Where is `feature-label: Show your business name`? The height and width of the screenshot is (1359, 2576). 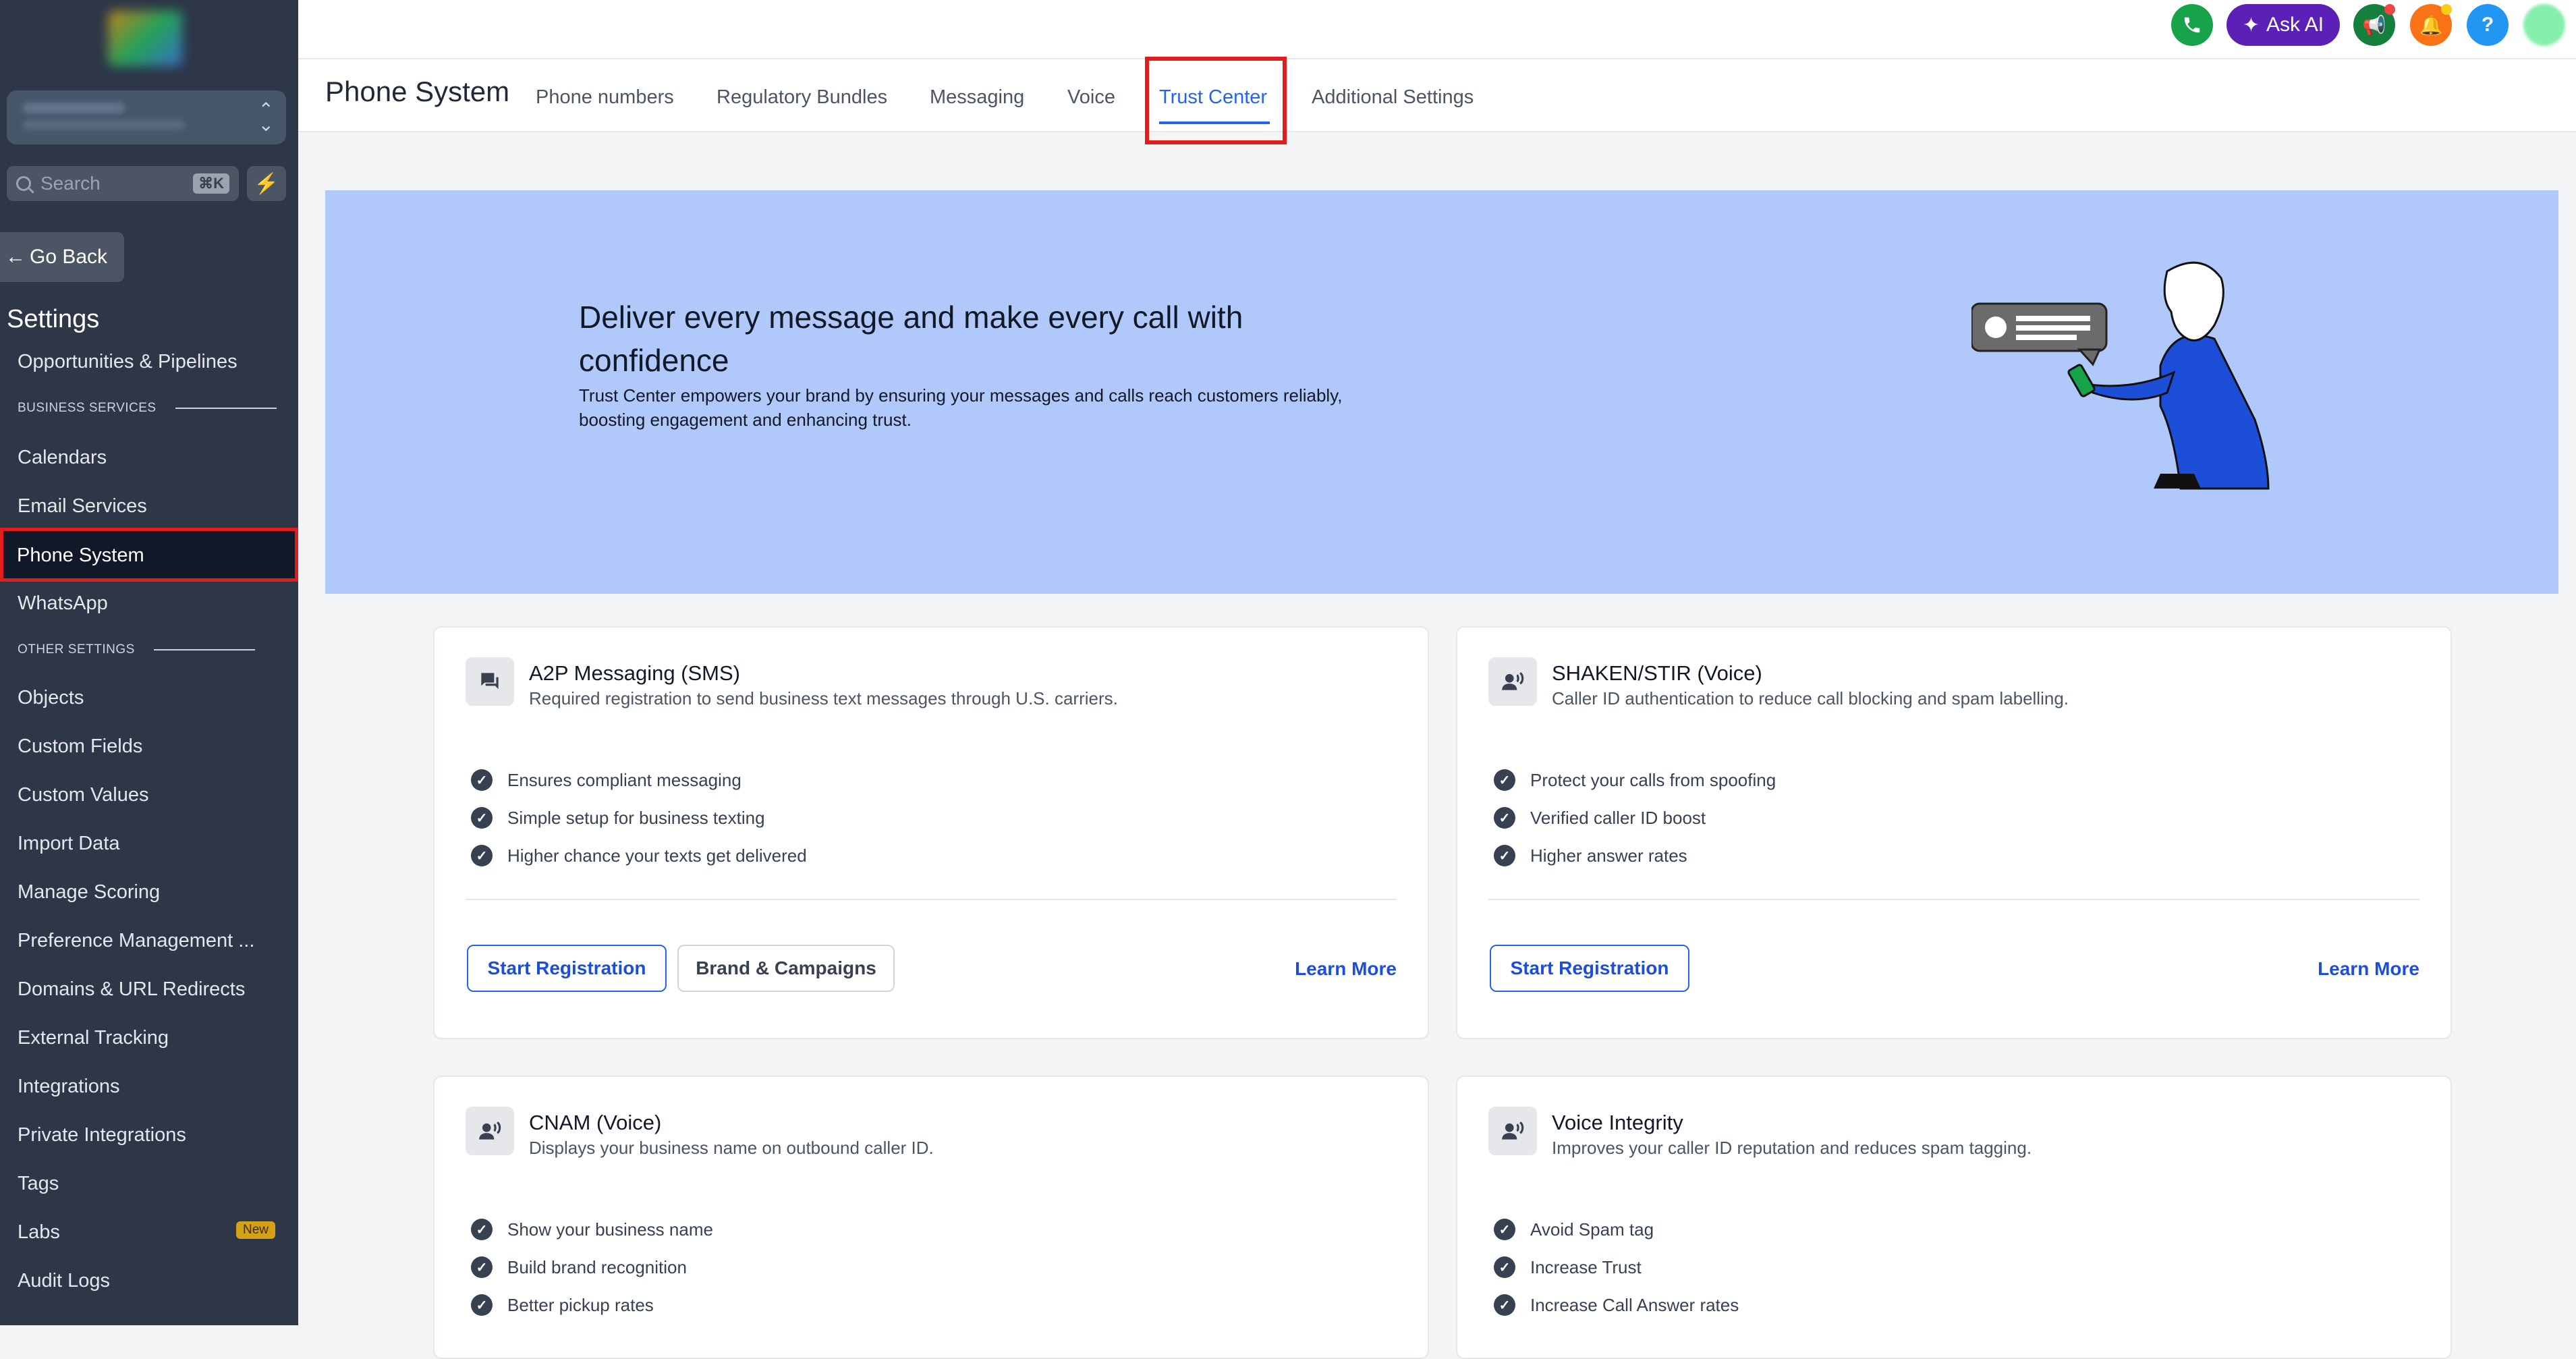
feature-label: Show your business name is located at coordinates (610, 1229).